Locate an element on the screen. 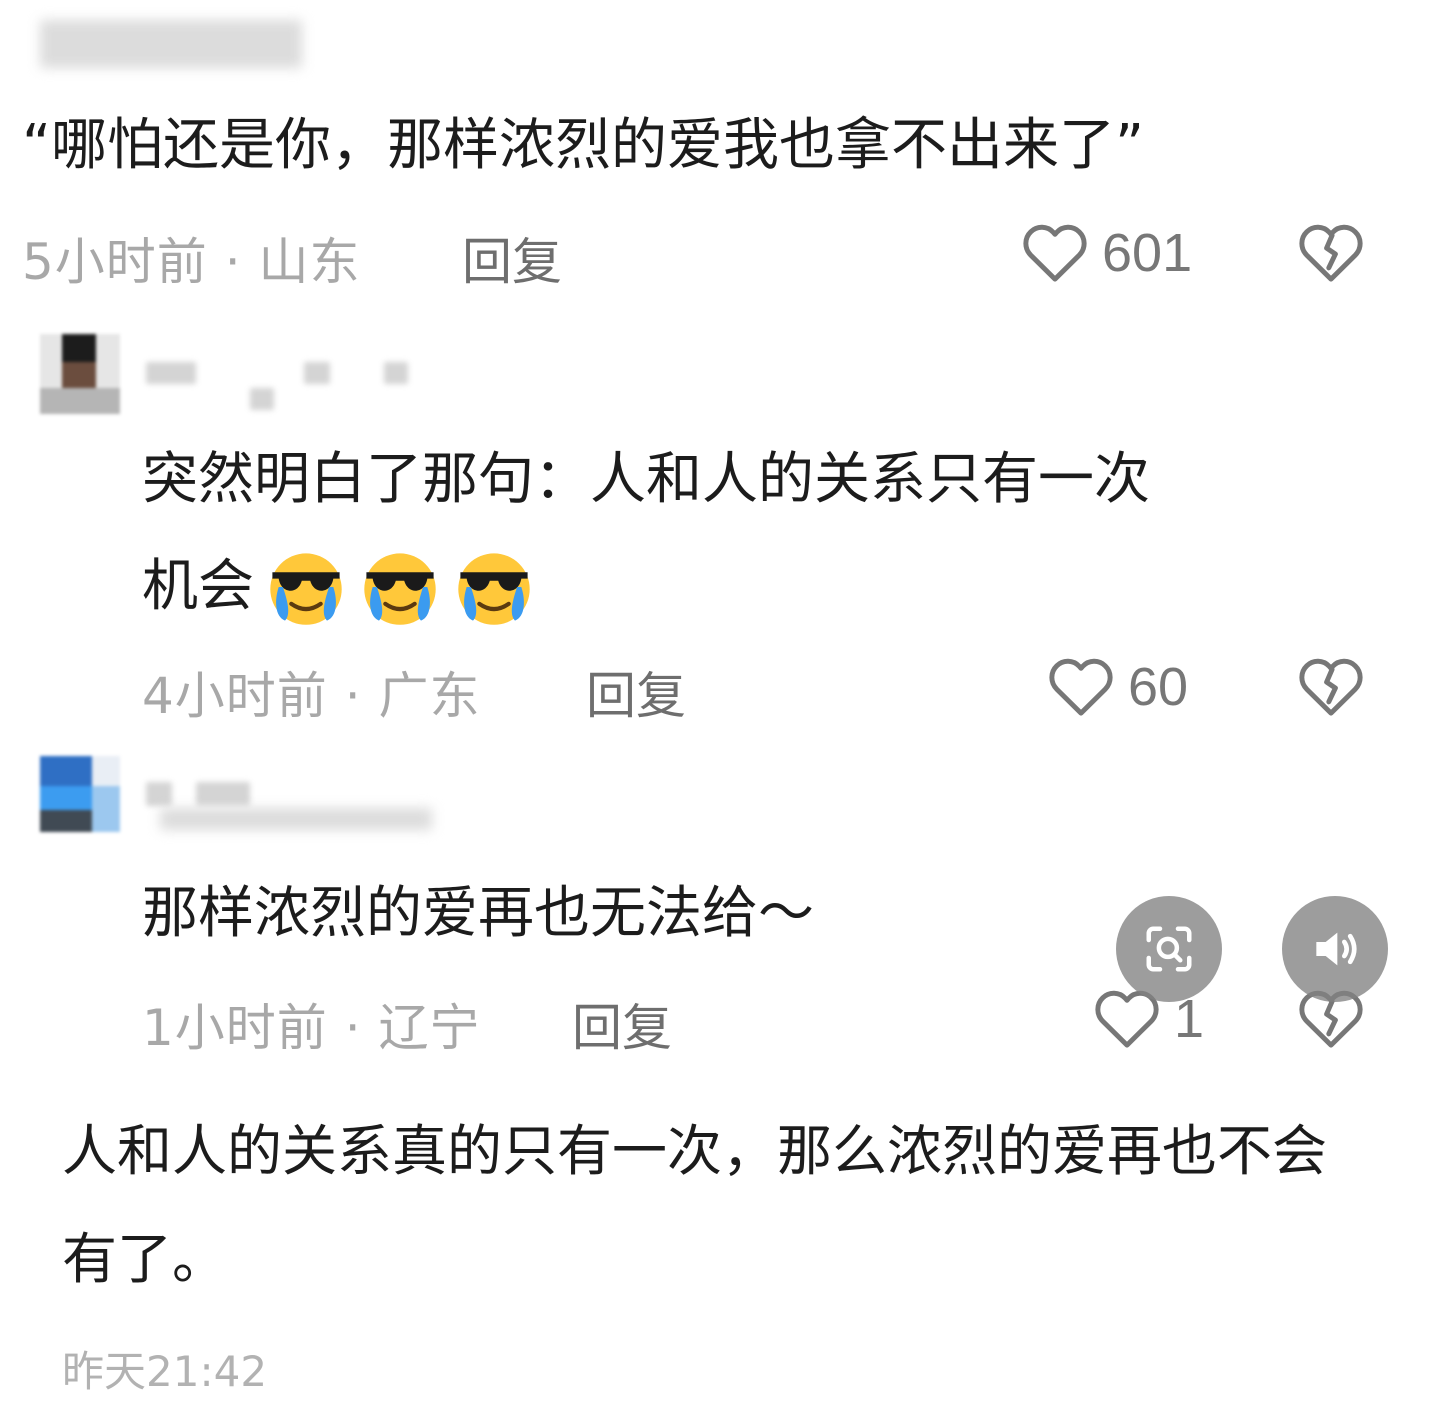 This screenshot has width=1439, height=1423. comment-text: “哪怕还是你，那样浓烈的爱我也拿不出来了” is located at coordinates (583, 145).